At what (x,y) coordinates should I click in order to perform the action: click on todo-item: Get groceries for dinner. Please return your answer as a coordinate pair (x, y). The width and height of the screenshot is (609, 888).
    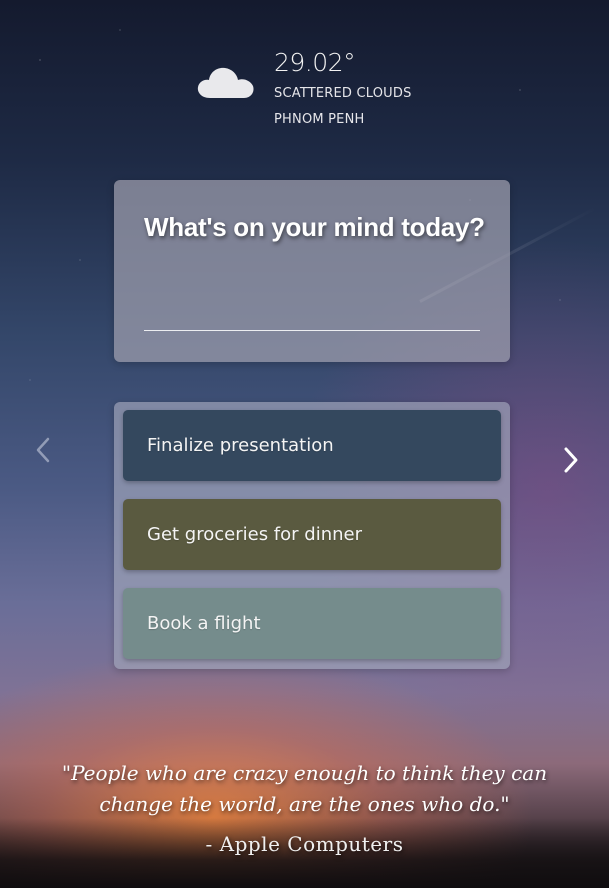
    Looking at the image, I should click on (312, 534).